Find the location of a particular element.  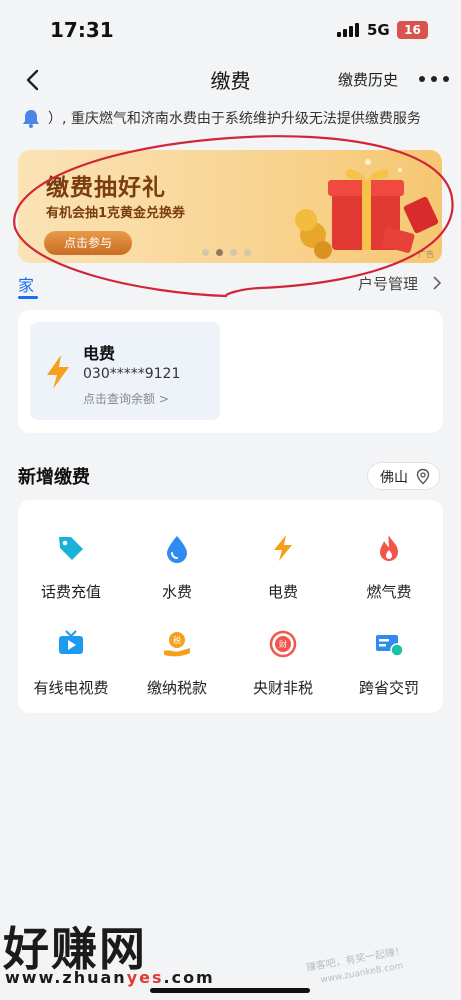

ad-tag: 广告 is located at coordinates (426, 254).